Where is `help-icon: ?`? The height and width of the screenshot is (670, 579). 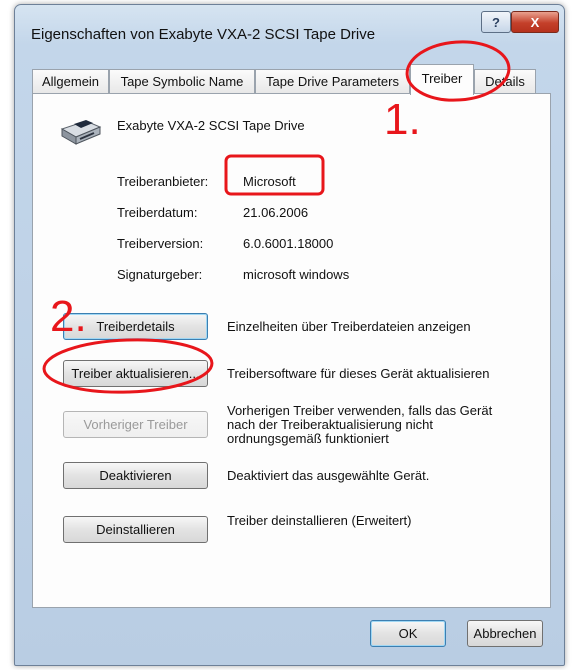 help-icon: ? is located at coordinates (496, 22).